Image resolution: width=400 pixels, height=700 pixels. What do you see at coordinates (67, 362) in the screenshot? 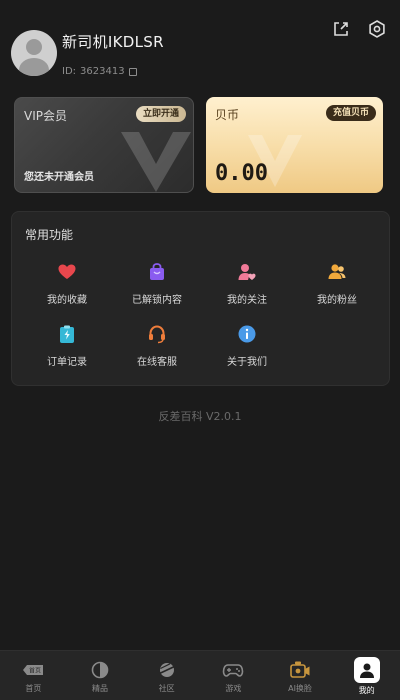
I see `function-label: 订单记录` at bounding box center [67, 362].